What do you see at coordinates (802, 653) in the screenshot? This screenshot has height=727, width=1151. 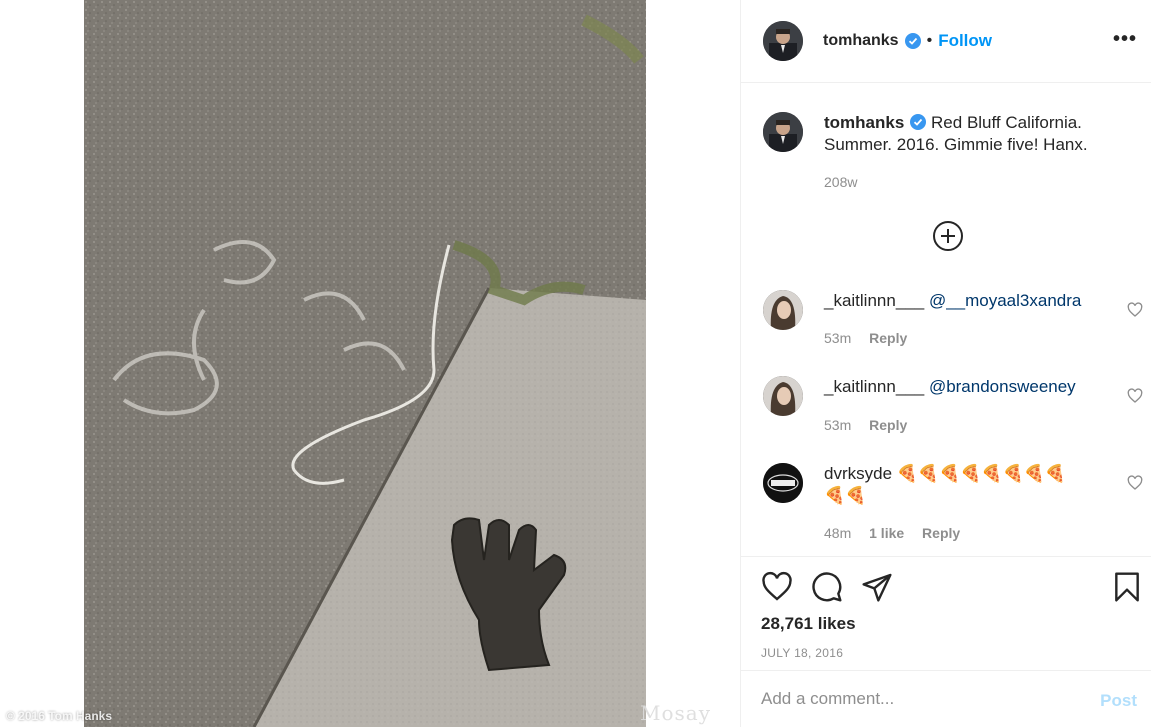 I see `post-date: JULY 18, 2016` at bounding box center [802, 653].